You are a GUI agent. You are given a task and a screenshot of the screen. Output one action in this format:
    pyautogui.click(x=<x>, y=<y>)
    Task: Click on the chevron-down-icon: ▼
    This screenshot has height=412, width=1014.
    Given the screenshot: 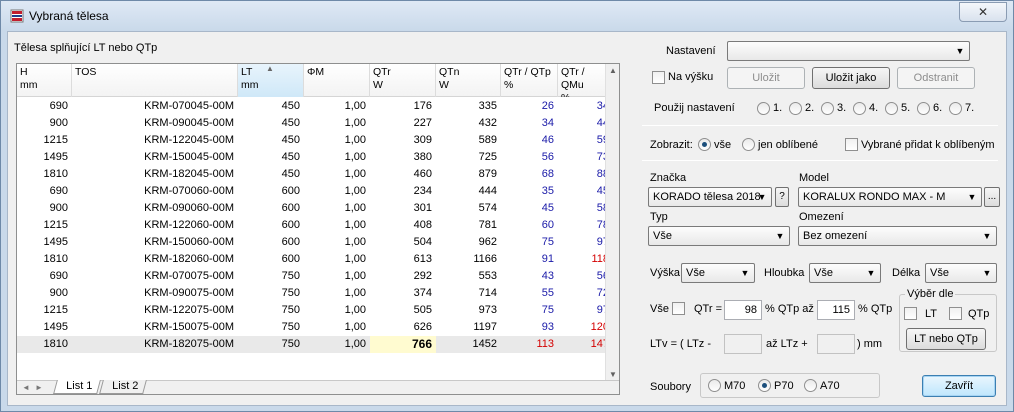 What is the action you would take?
    pyautogui.click(x=972, y=197)
    